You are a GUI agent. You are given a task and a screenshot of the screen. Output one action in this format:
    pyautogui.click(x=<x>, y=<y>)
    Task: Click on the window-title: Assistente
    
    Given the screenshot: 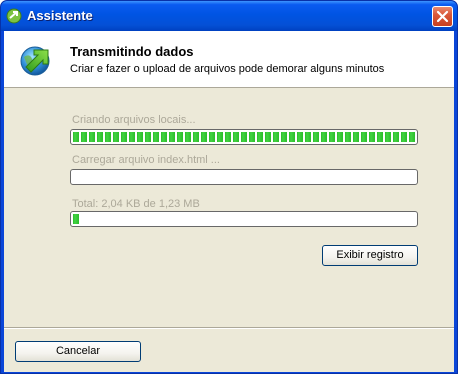 What is the action you would take?
    pyautogui.click(x=60, y=15)
    